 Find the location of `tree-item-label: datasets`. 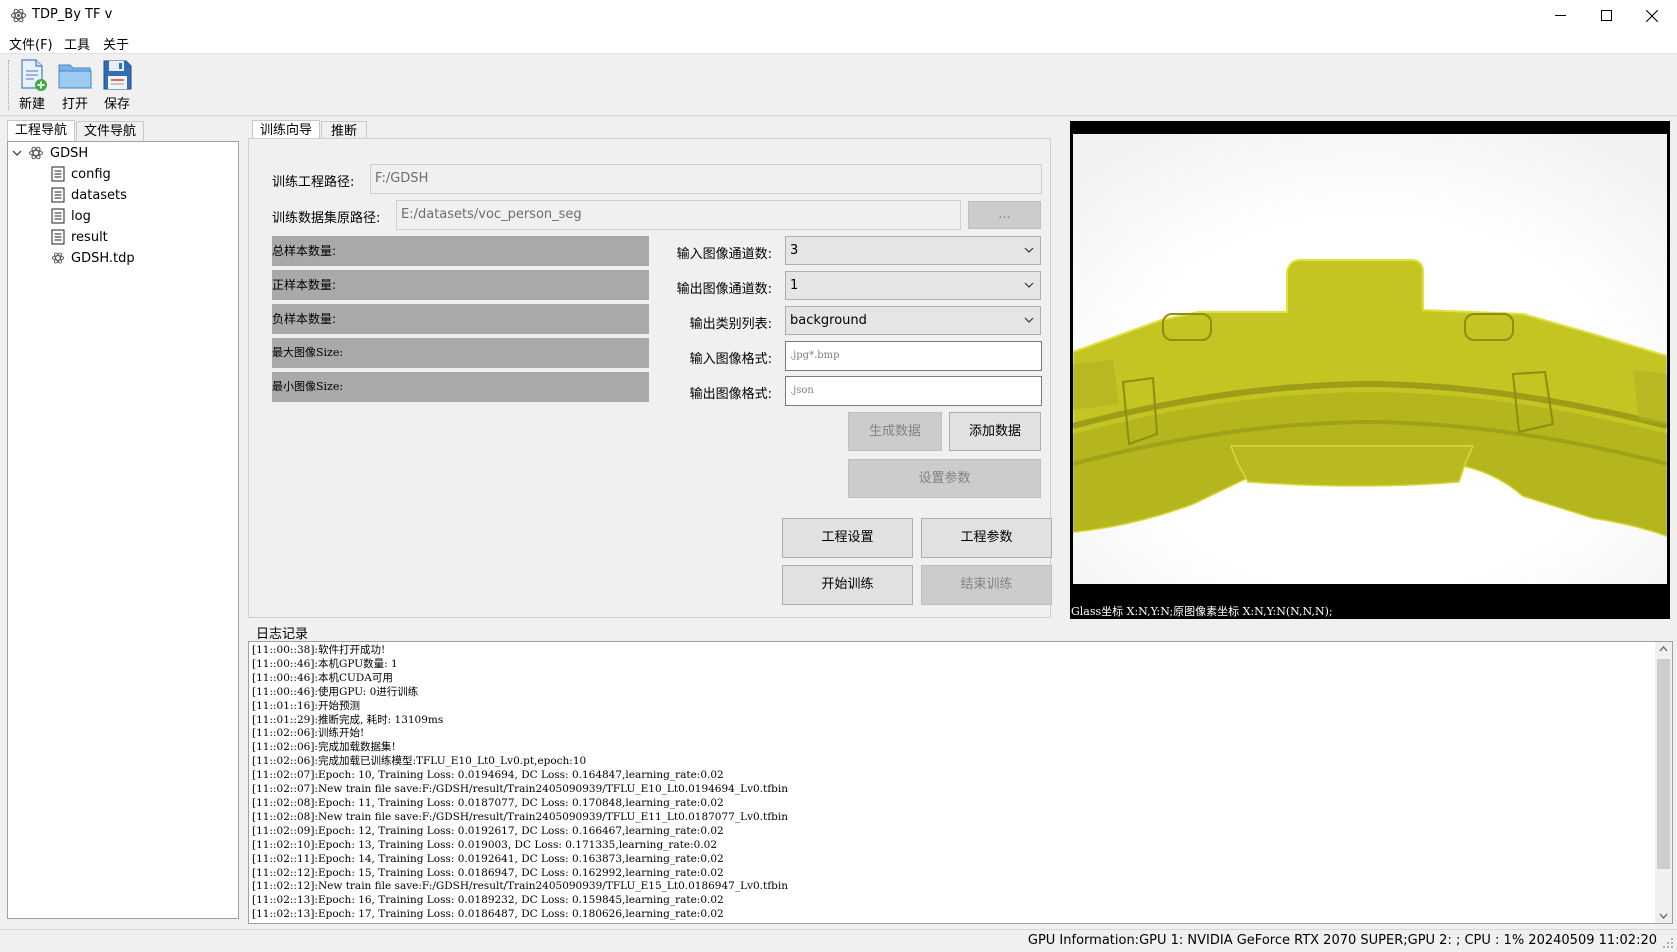

tree-item-label: datasets is located at coordinates (99, 195).